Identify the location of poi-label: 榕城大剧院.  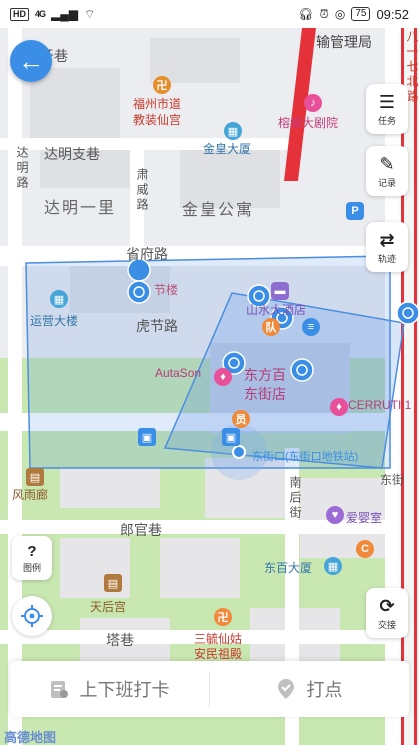
(308, 123).